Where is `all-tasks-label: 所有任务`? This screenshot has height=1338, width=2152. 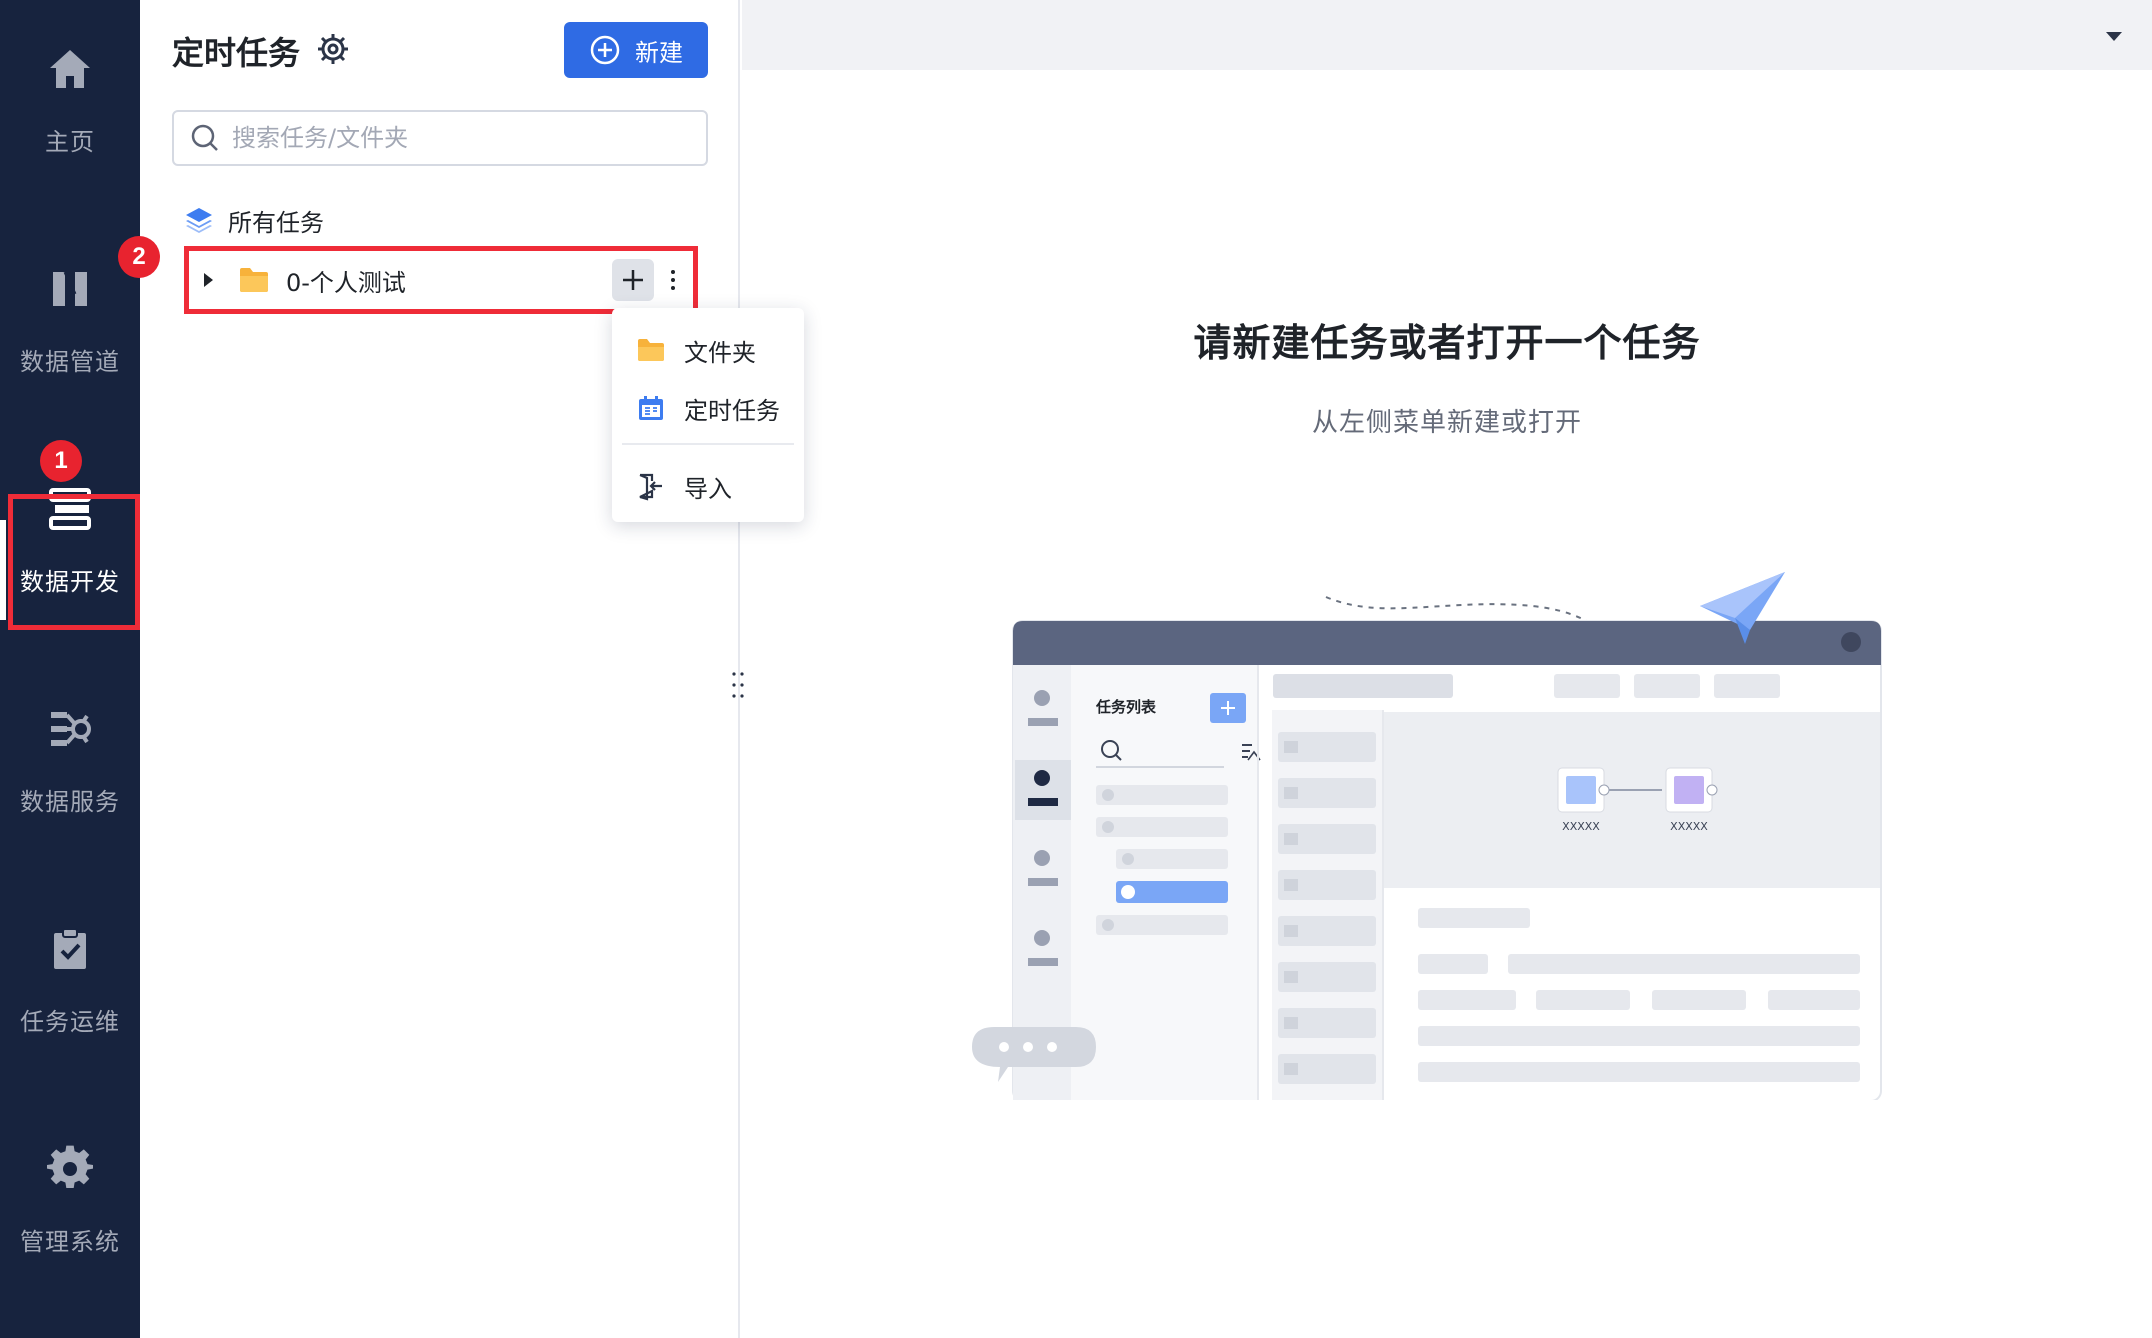 all-tasks-label: 所有任务 is located at coordinates (276, 222).